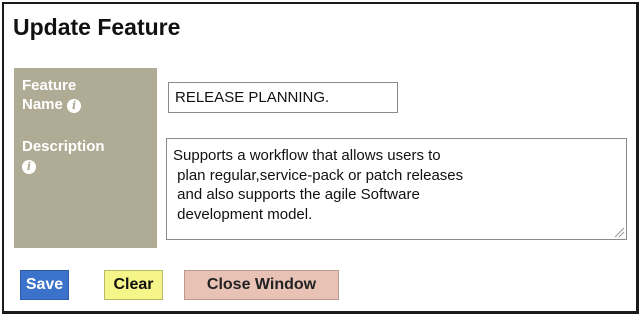 This screenshot has width=641, height=316. What do you see at coordinates (44, 285) in the screenshot?
I see `save-button: Save` at bounding box center [44, 285].